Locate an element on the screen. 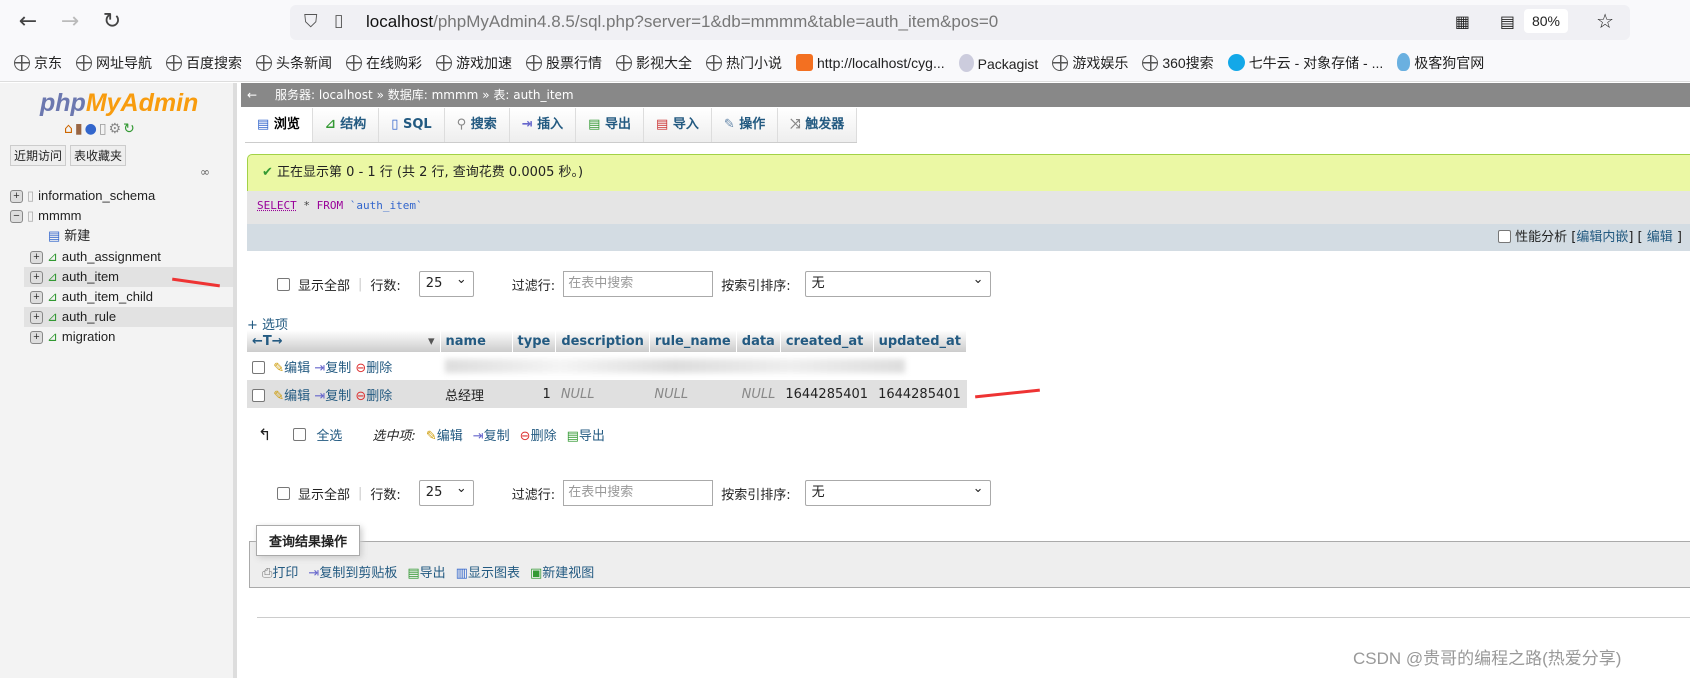 This screenshot has width=1690, height=678. bulk-copy-button: ⇥复制 is located at coordinates (491, 434).